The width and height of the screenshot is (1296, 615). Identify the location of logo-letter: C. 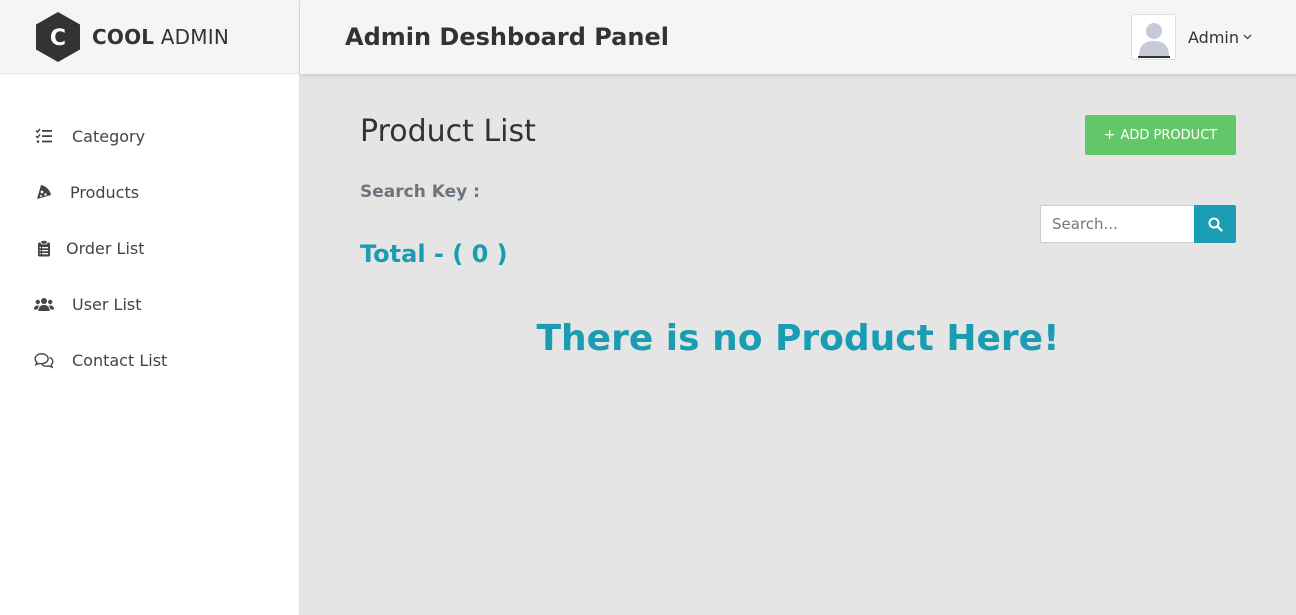
(58, 38).